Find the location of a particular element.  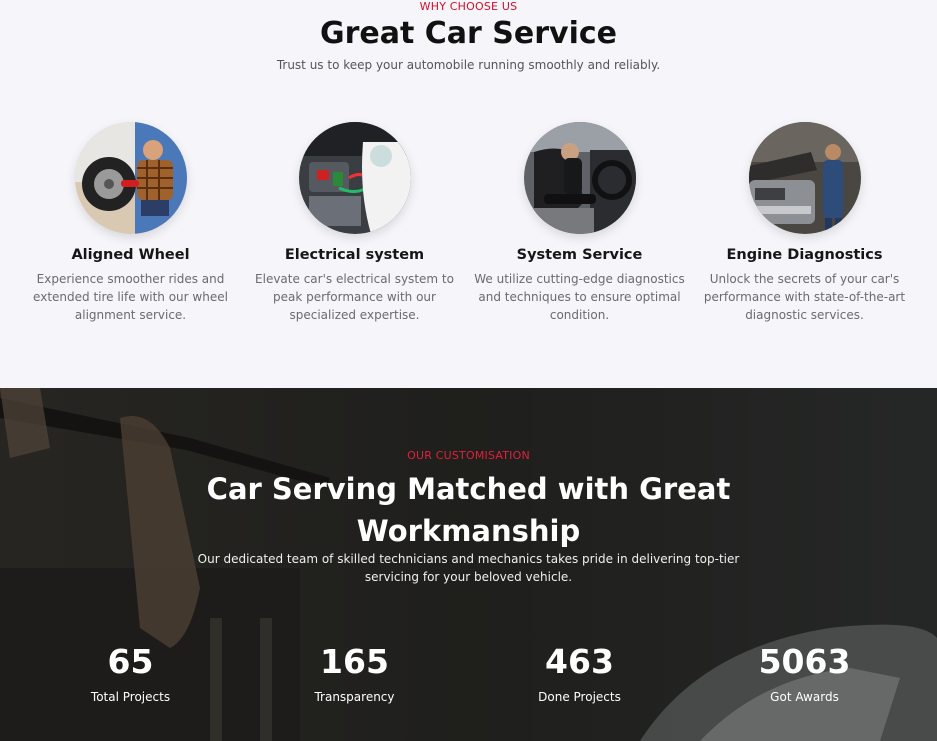

mechanic-hood-photo is located at coordinates (804, 178).